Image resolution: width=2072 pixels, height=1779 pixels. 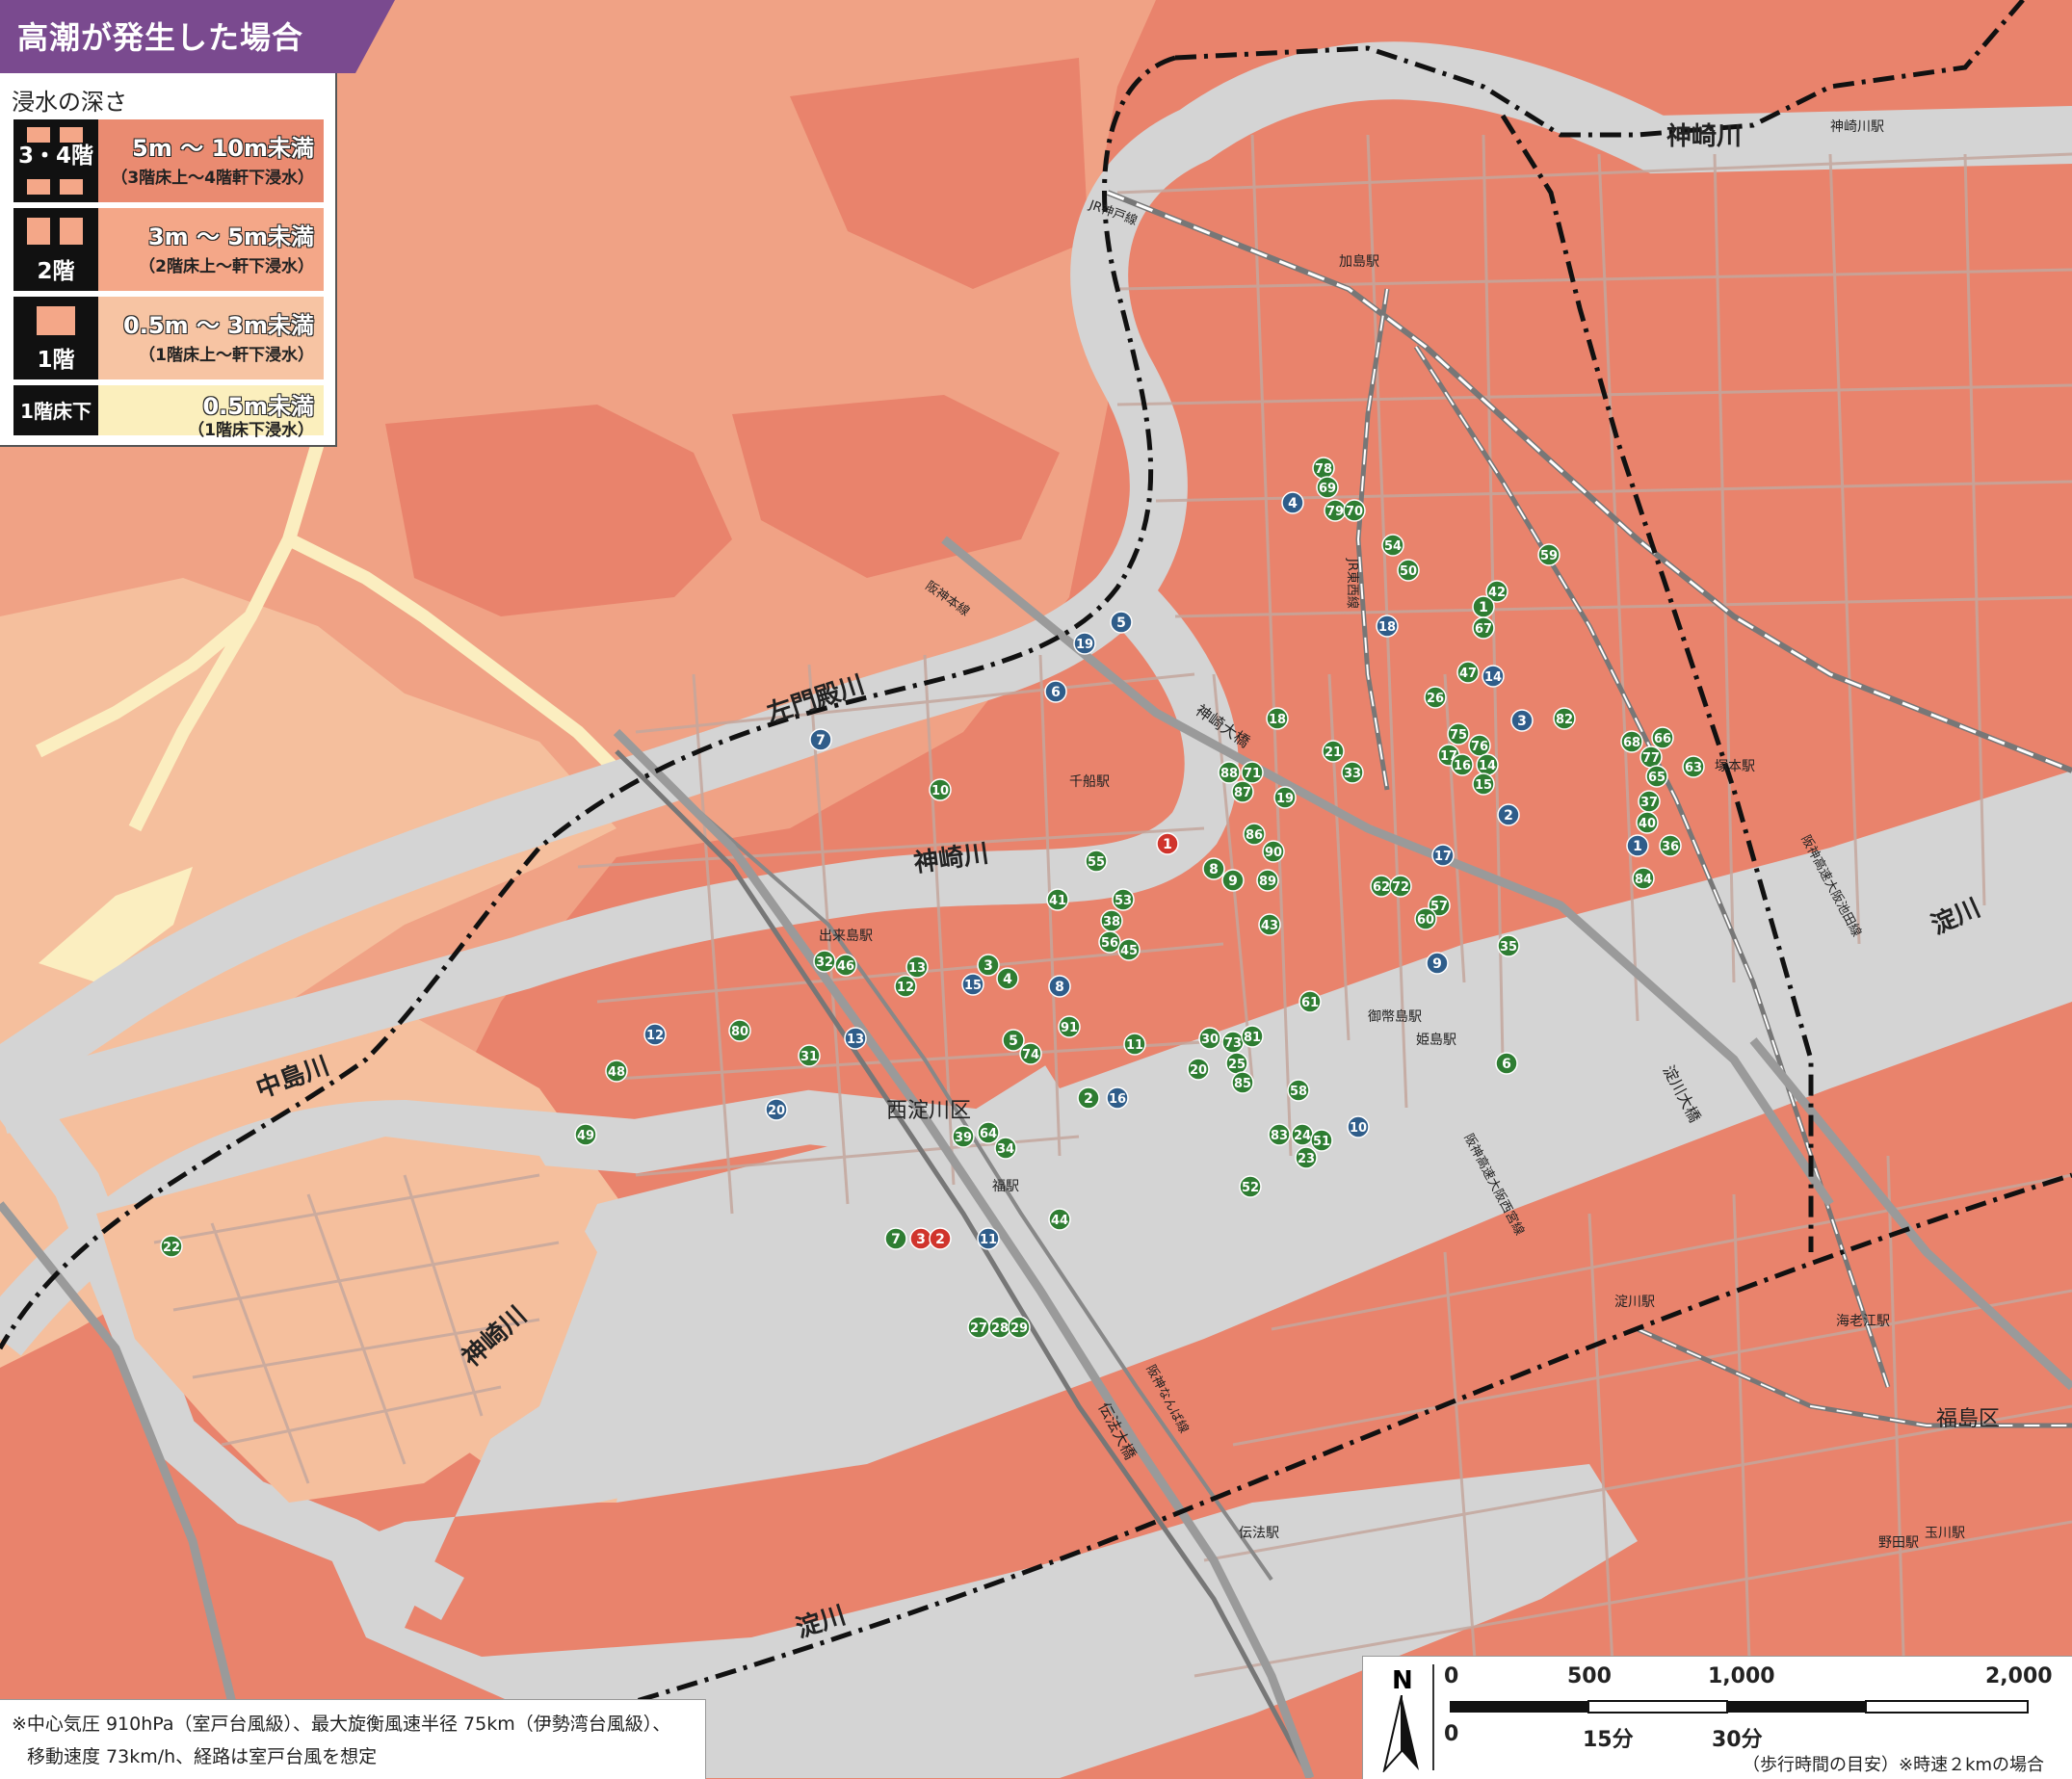 I want to click on shelter-marker: 66, so click(x=1662, y=737).